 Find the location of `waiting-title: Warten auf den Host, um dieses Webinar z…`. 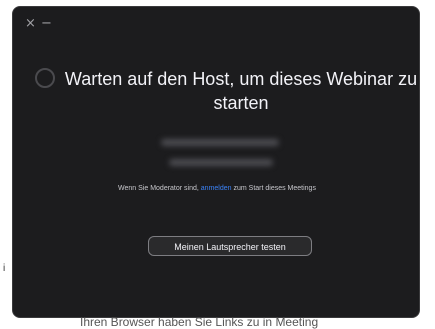

waiting-title: Warten auf den Host, um dieses Webinar z… is located at coordinates (241, 91).